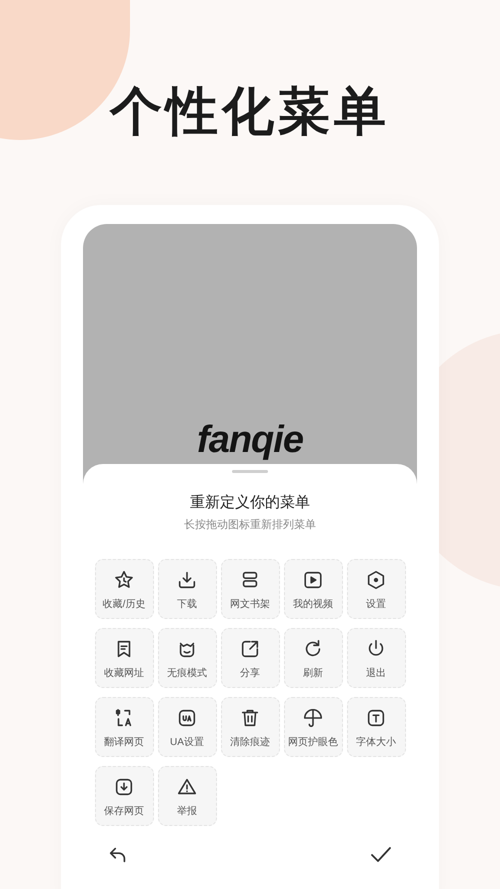 The height and width of the screenshot is (889, 500). I want to click on menu-item: 网页护眼色, so click(313, 727).